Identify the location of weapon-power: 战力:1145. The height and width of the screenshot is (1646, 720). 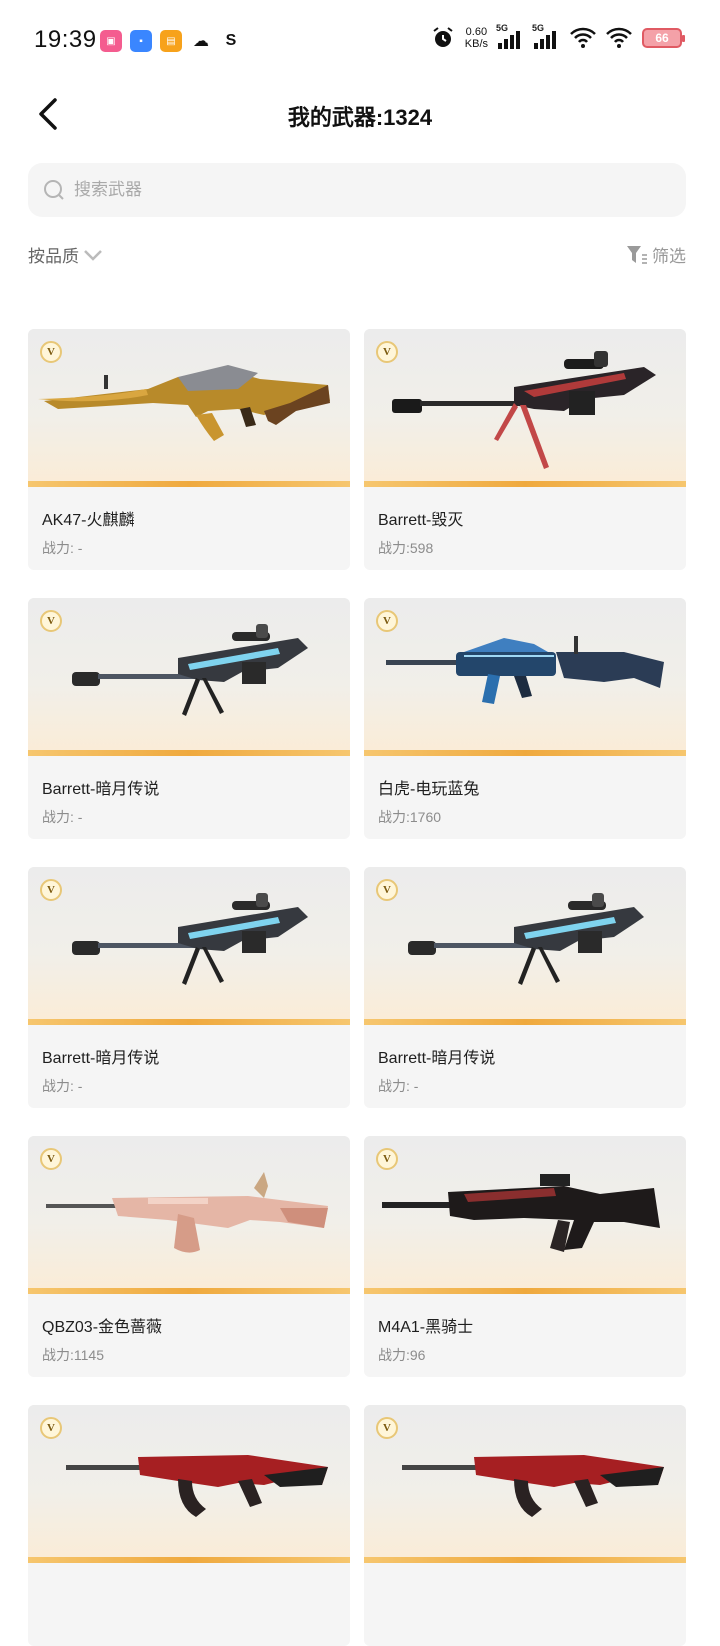
(73, 1355).